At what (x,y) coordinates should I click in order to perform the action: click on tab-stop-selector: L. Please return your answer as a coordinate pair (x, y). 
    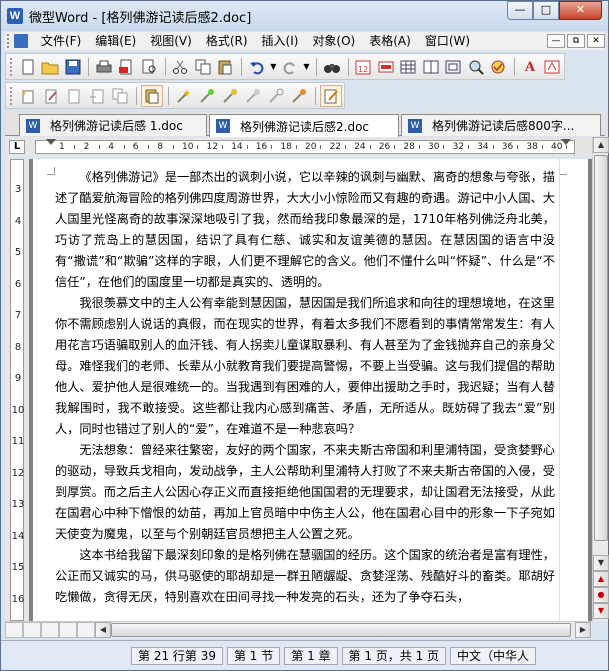
    Looking at the image, I should click on (17, 147).